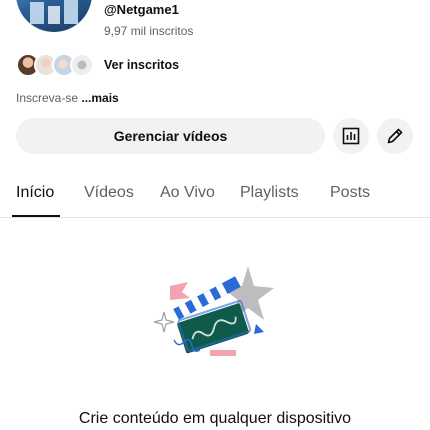 This screenshot has width=430, height=430. Describe the element at coordinates (141, 9) in the screenshot. I see `channel-handle: @Netgame1` at that location.